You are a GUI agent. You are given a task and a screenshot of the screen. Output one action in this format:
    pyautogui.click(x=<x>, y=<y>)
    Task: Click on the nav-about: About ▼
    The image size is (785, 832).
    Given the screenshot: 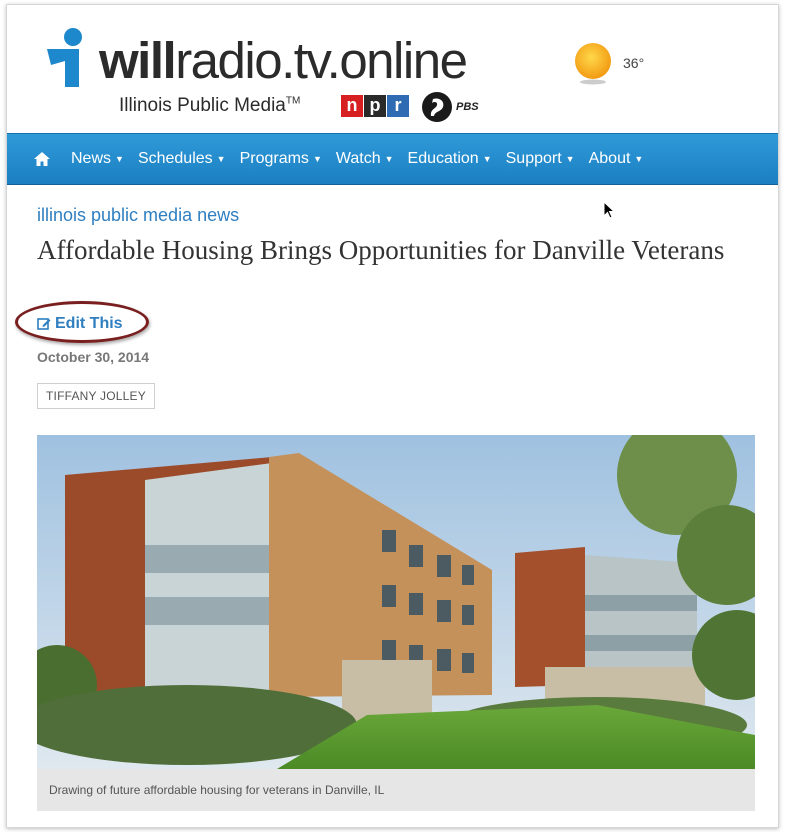 What is the action you would take?
    pyautogui.click(x=616, y=159)
    